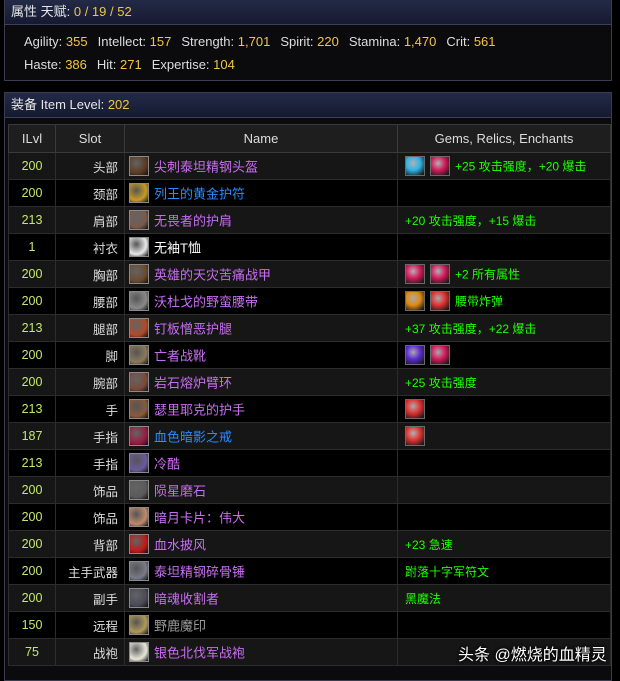 Image resolution: width=620 pixels, height=681 pixels. What do you see at coordinates (193, 329) in the screenshot?
I see `item-link: 钉板憎恶护腿` at bounding box center [193, 329].